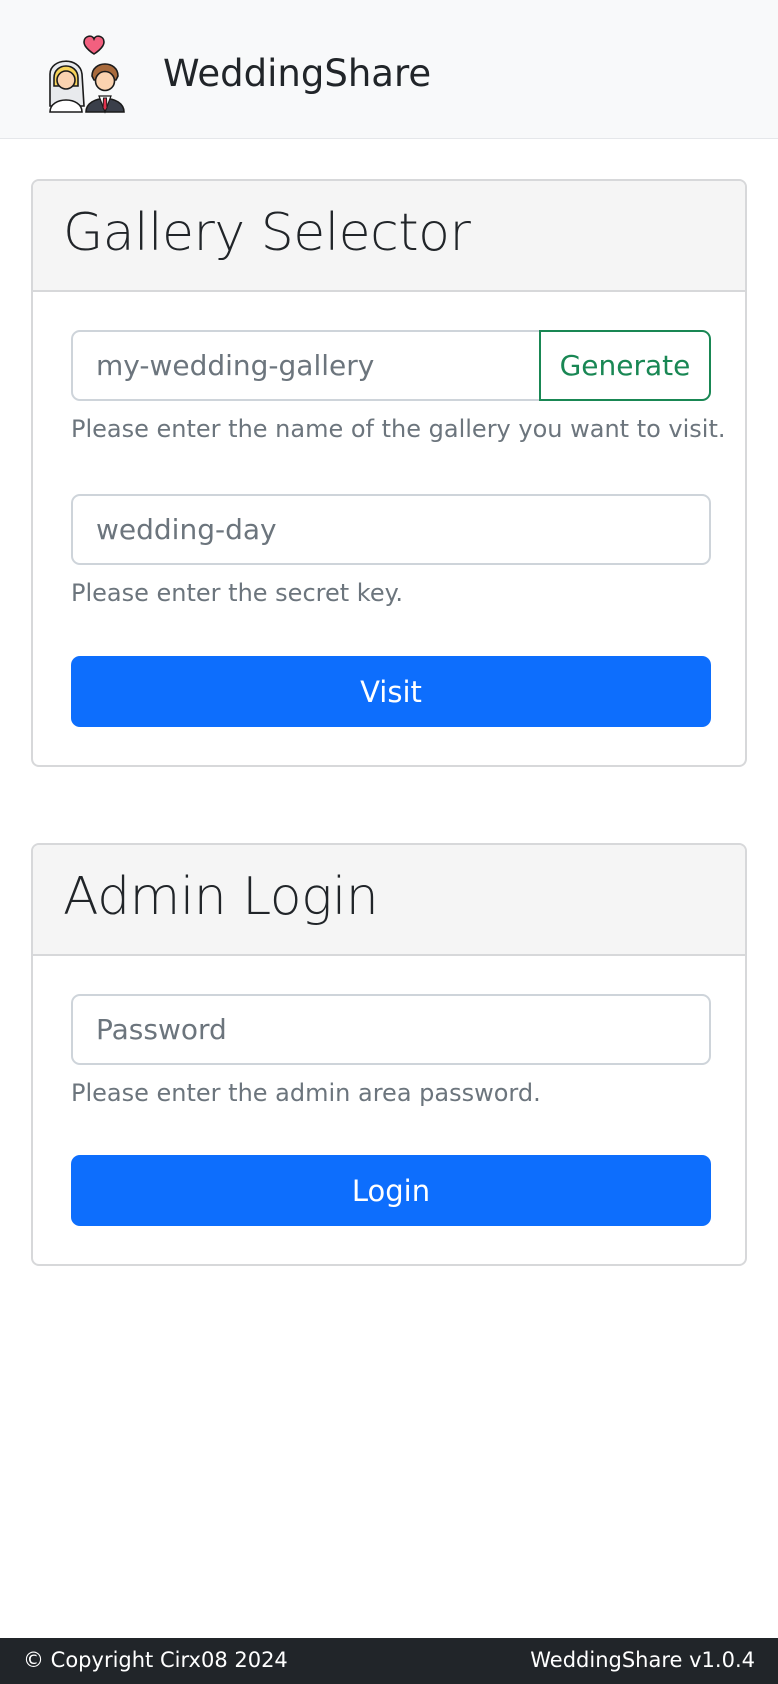  I want to click on admin-login-header: Admin Login, so click(389, 900).